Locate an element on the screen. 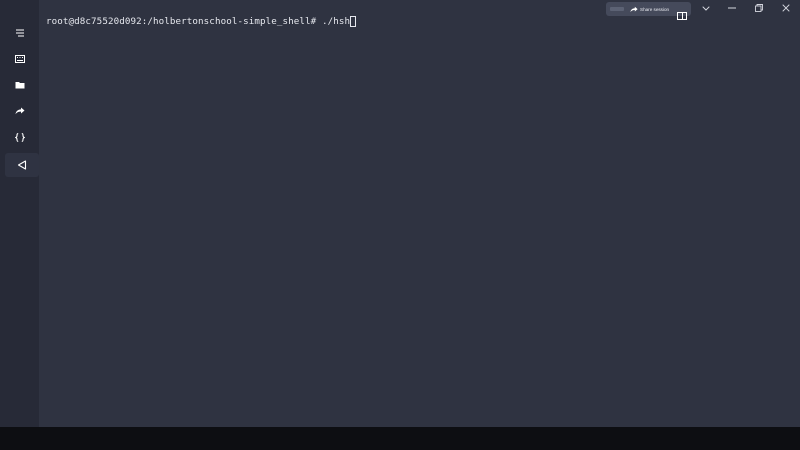 The image size is (800, 450). restore-button is located at coordinates (759, 8).